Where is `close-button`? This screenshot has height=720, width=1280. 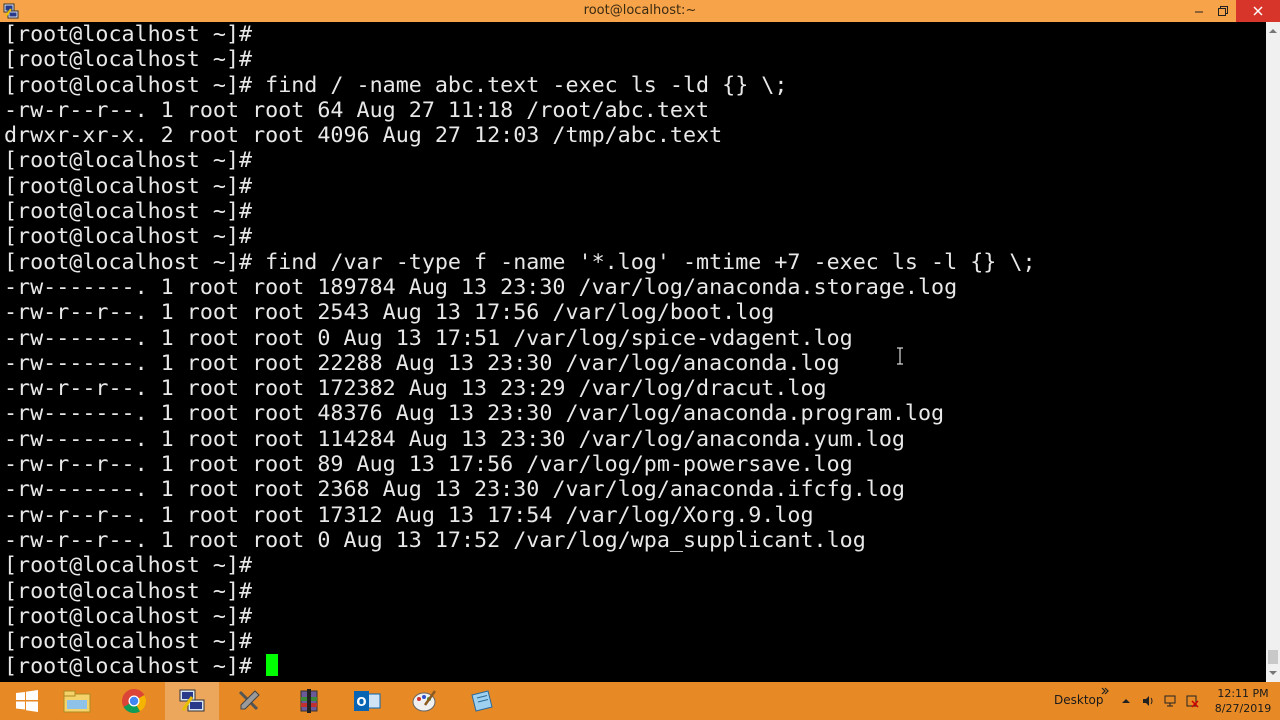 close-button is located at coordinates (1258, 11).